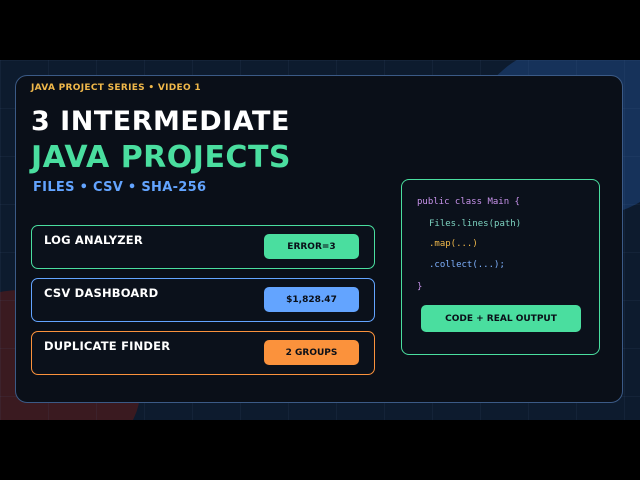 This screenshot has height=480, width=640. Describe the element at coordinates (161, 157) in the screenshot. I see `title-line-2: JAVA PROJECTS` at that location.